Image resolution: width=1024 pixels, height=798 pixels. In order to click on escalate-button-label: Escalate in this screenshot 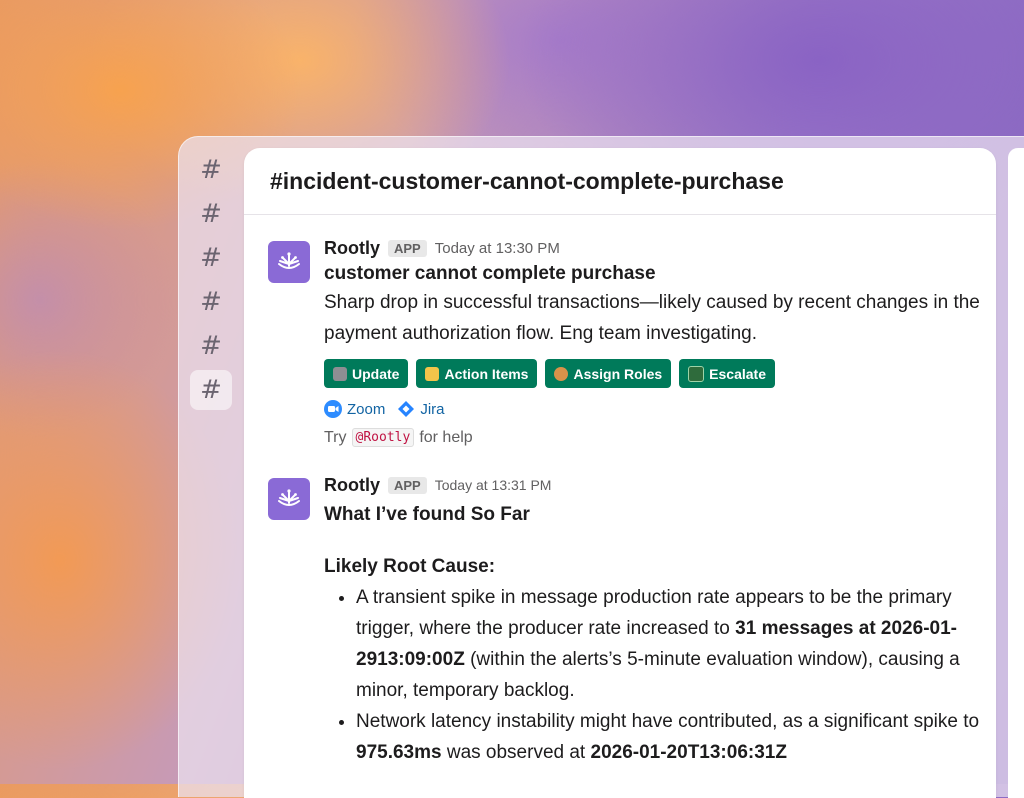, I will do `click(737, 373)`.